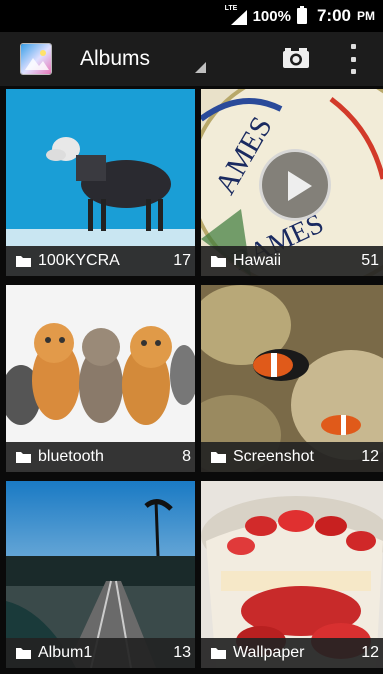  I want to click on album-caption: Hawaii 51, so click(292, 261).